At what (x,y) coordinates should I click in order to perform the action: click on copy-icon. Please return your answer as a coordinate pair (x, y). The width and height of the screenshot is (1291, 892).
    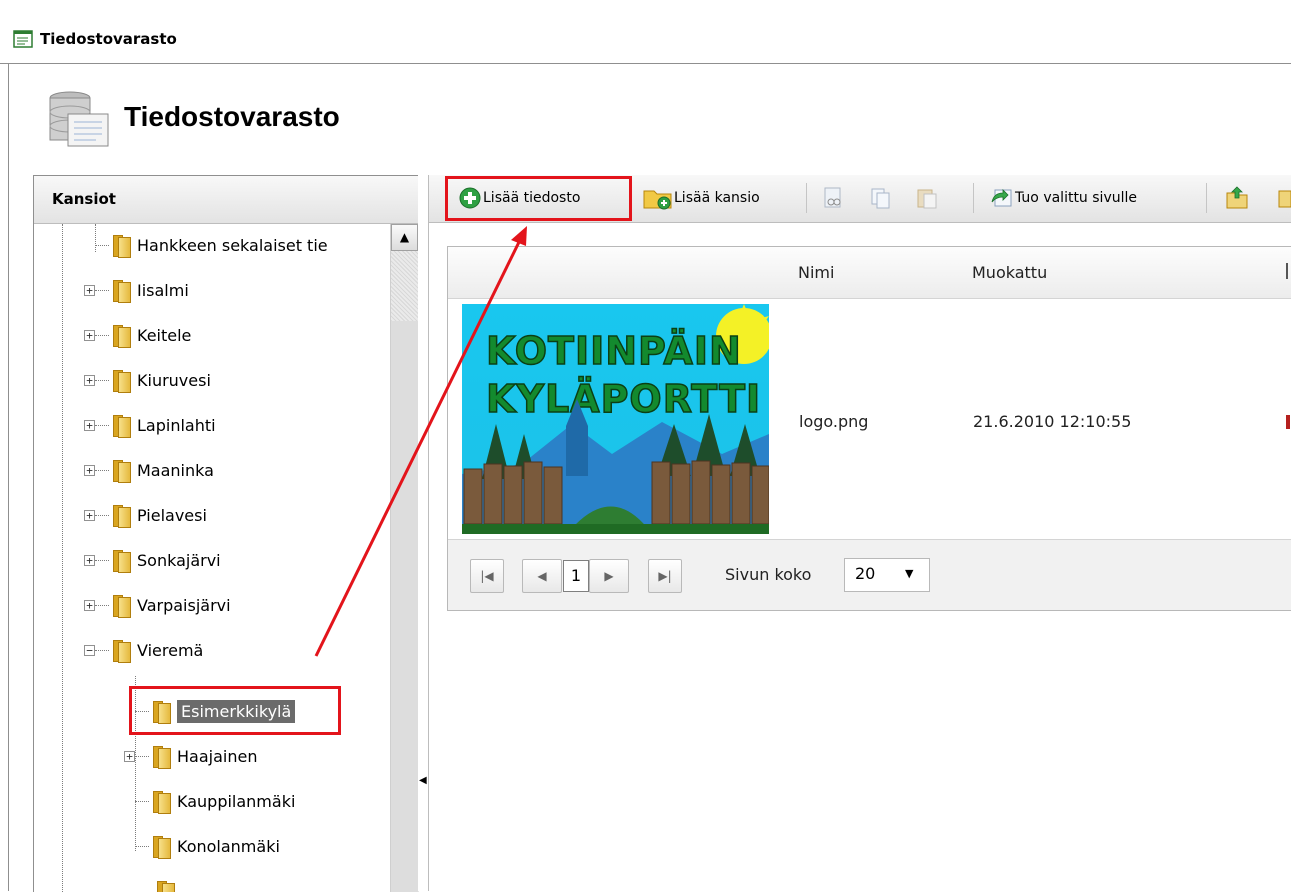
    Looking at the image, I should click on (880, 198).